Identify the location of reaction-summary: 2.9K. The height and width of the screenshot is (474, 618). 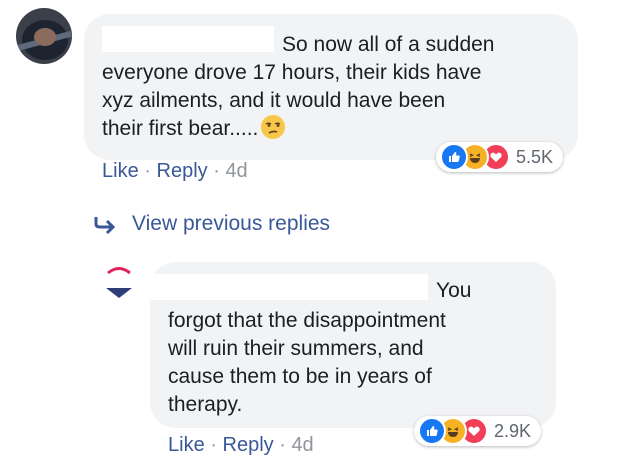
(478, 431).